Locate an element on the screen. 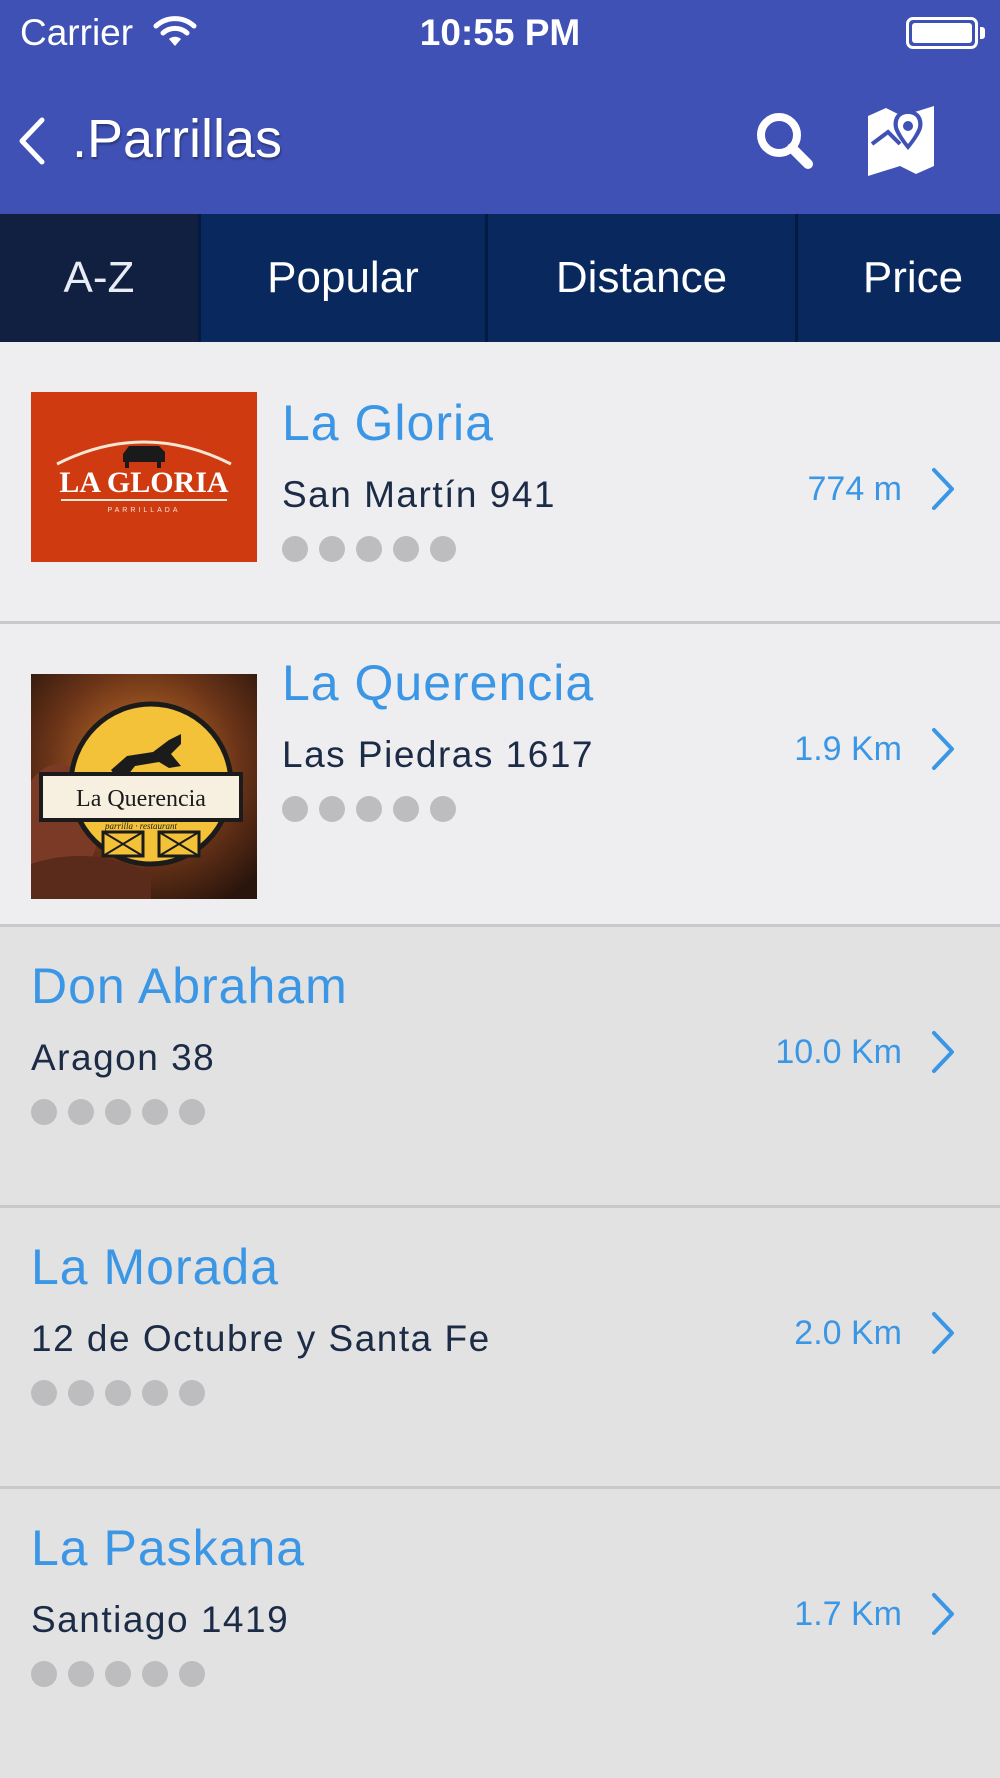 Image resolution: width=1000 pixels, height=1778 pixels. restaurant-address: Aragon 38 is located at coordinates (123, 1057).